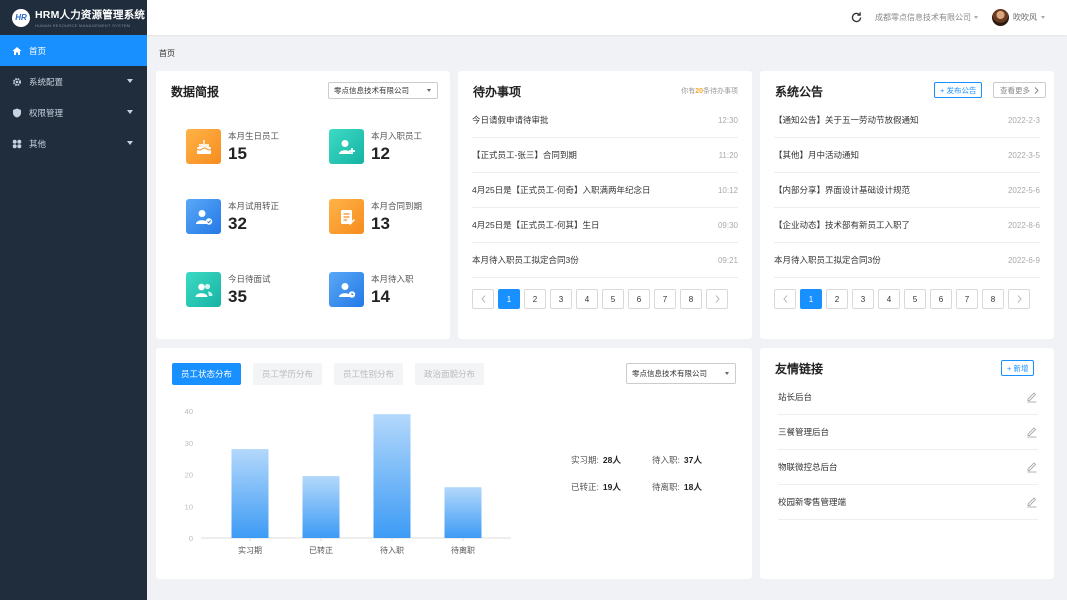  I want to click on stats-card-title: 数据简报, so click(195, 92).